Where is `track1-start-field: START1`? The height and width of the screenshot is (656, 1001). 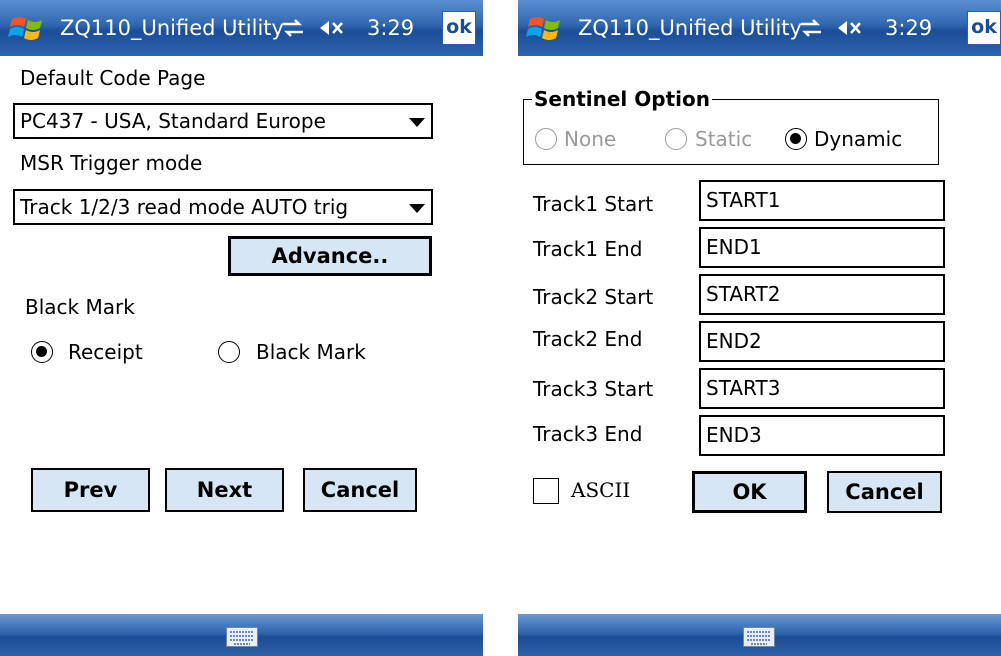
track1-start-field: START1 is located at coordinates (822, 200).